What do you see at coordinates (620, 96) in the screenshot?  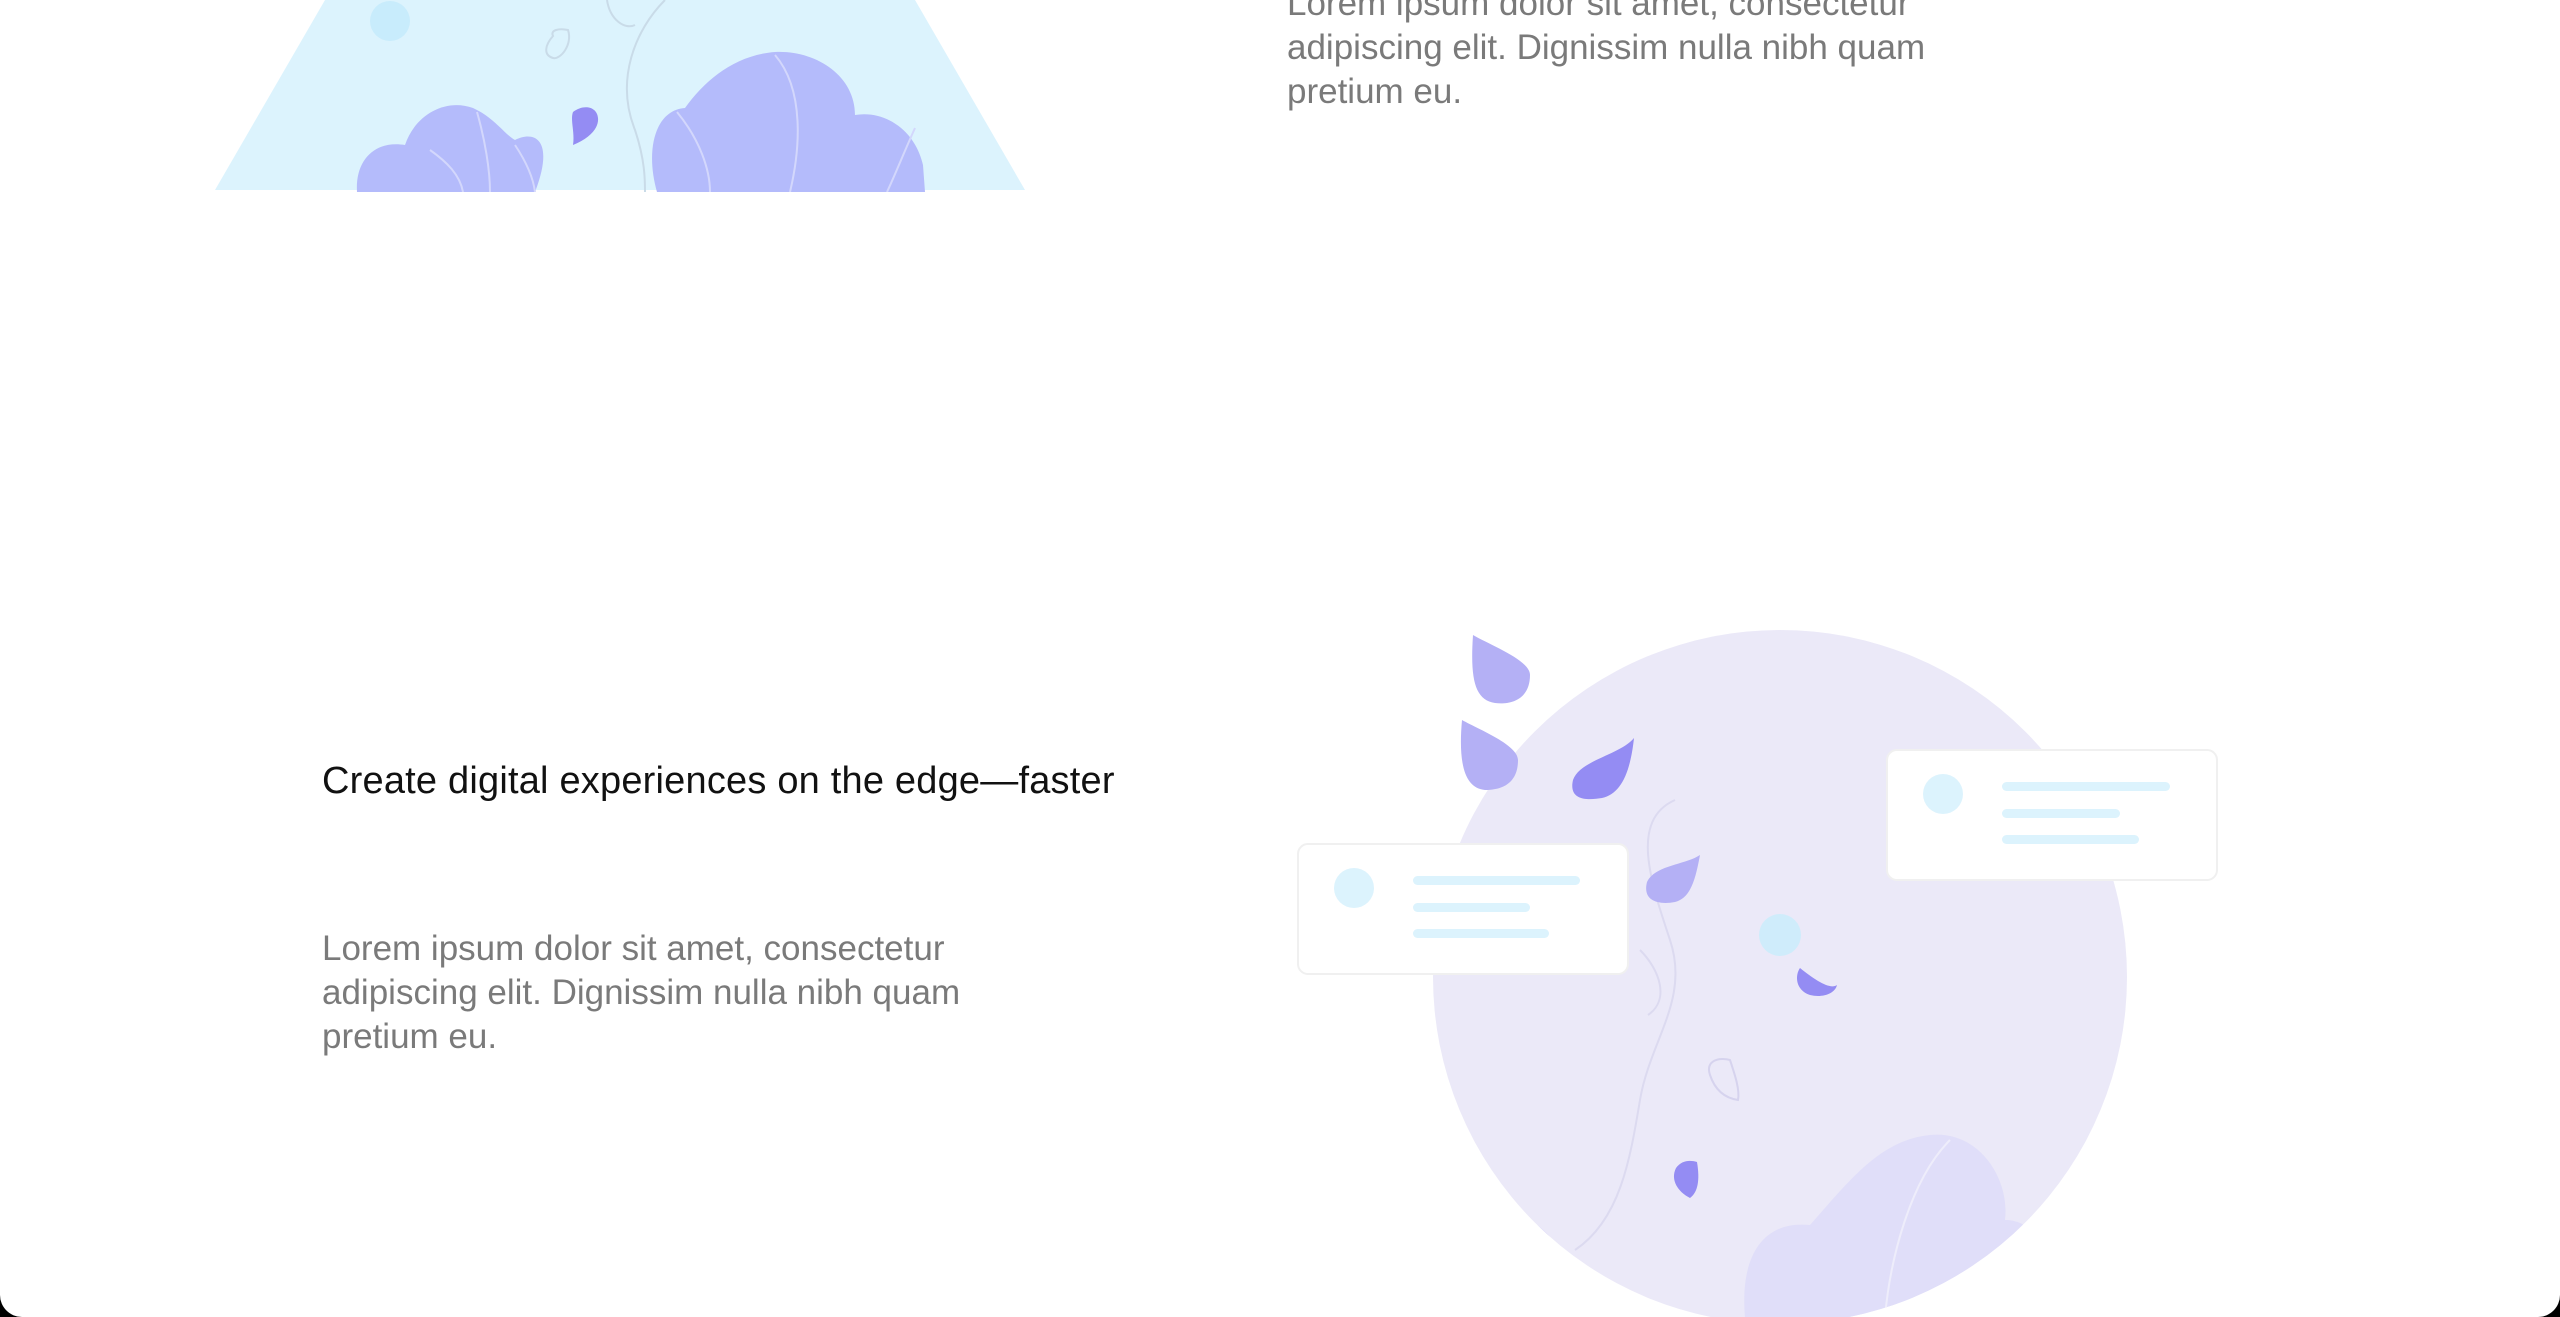 I see `plants-illustration` at bounding box center [620, 96].